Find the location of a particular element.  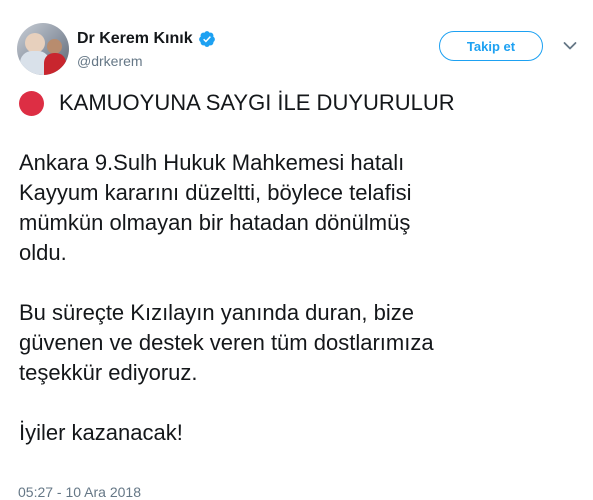

user-handle: @drkerem is located at coordinates (110, 61).